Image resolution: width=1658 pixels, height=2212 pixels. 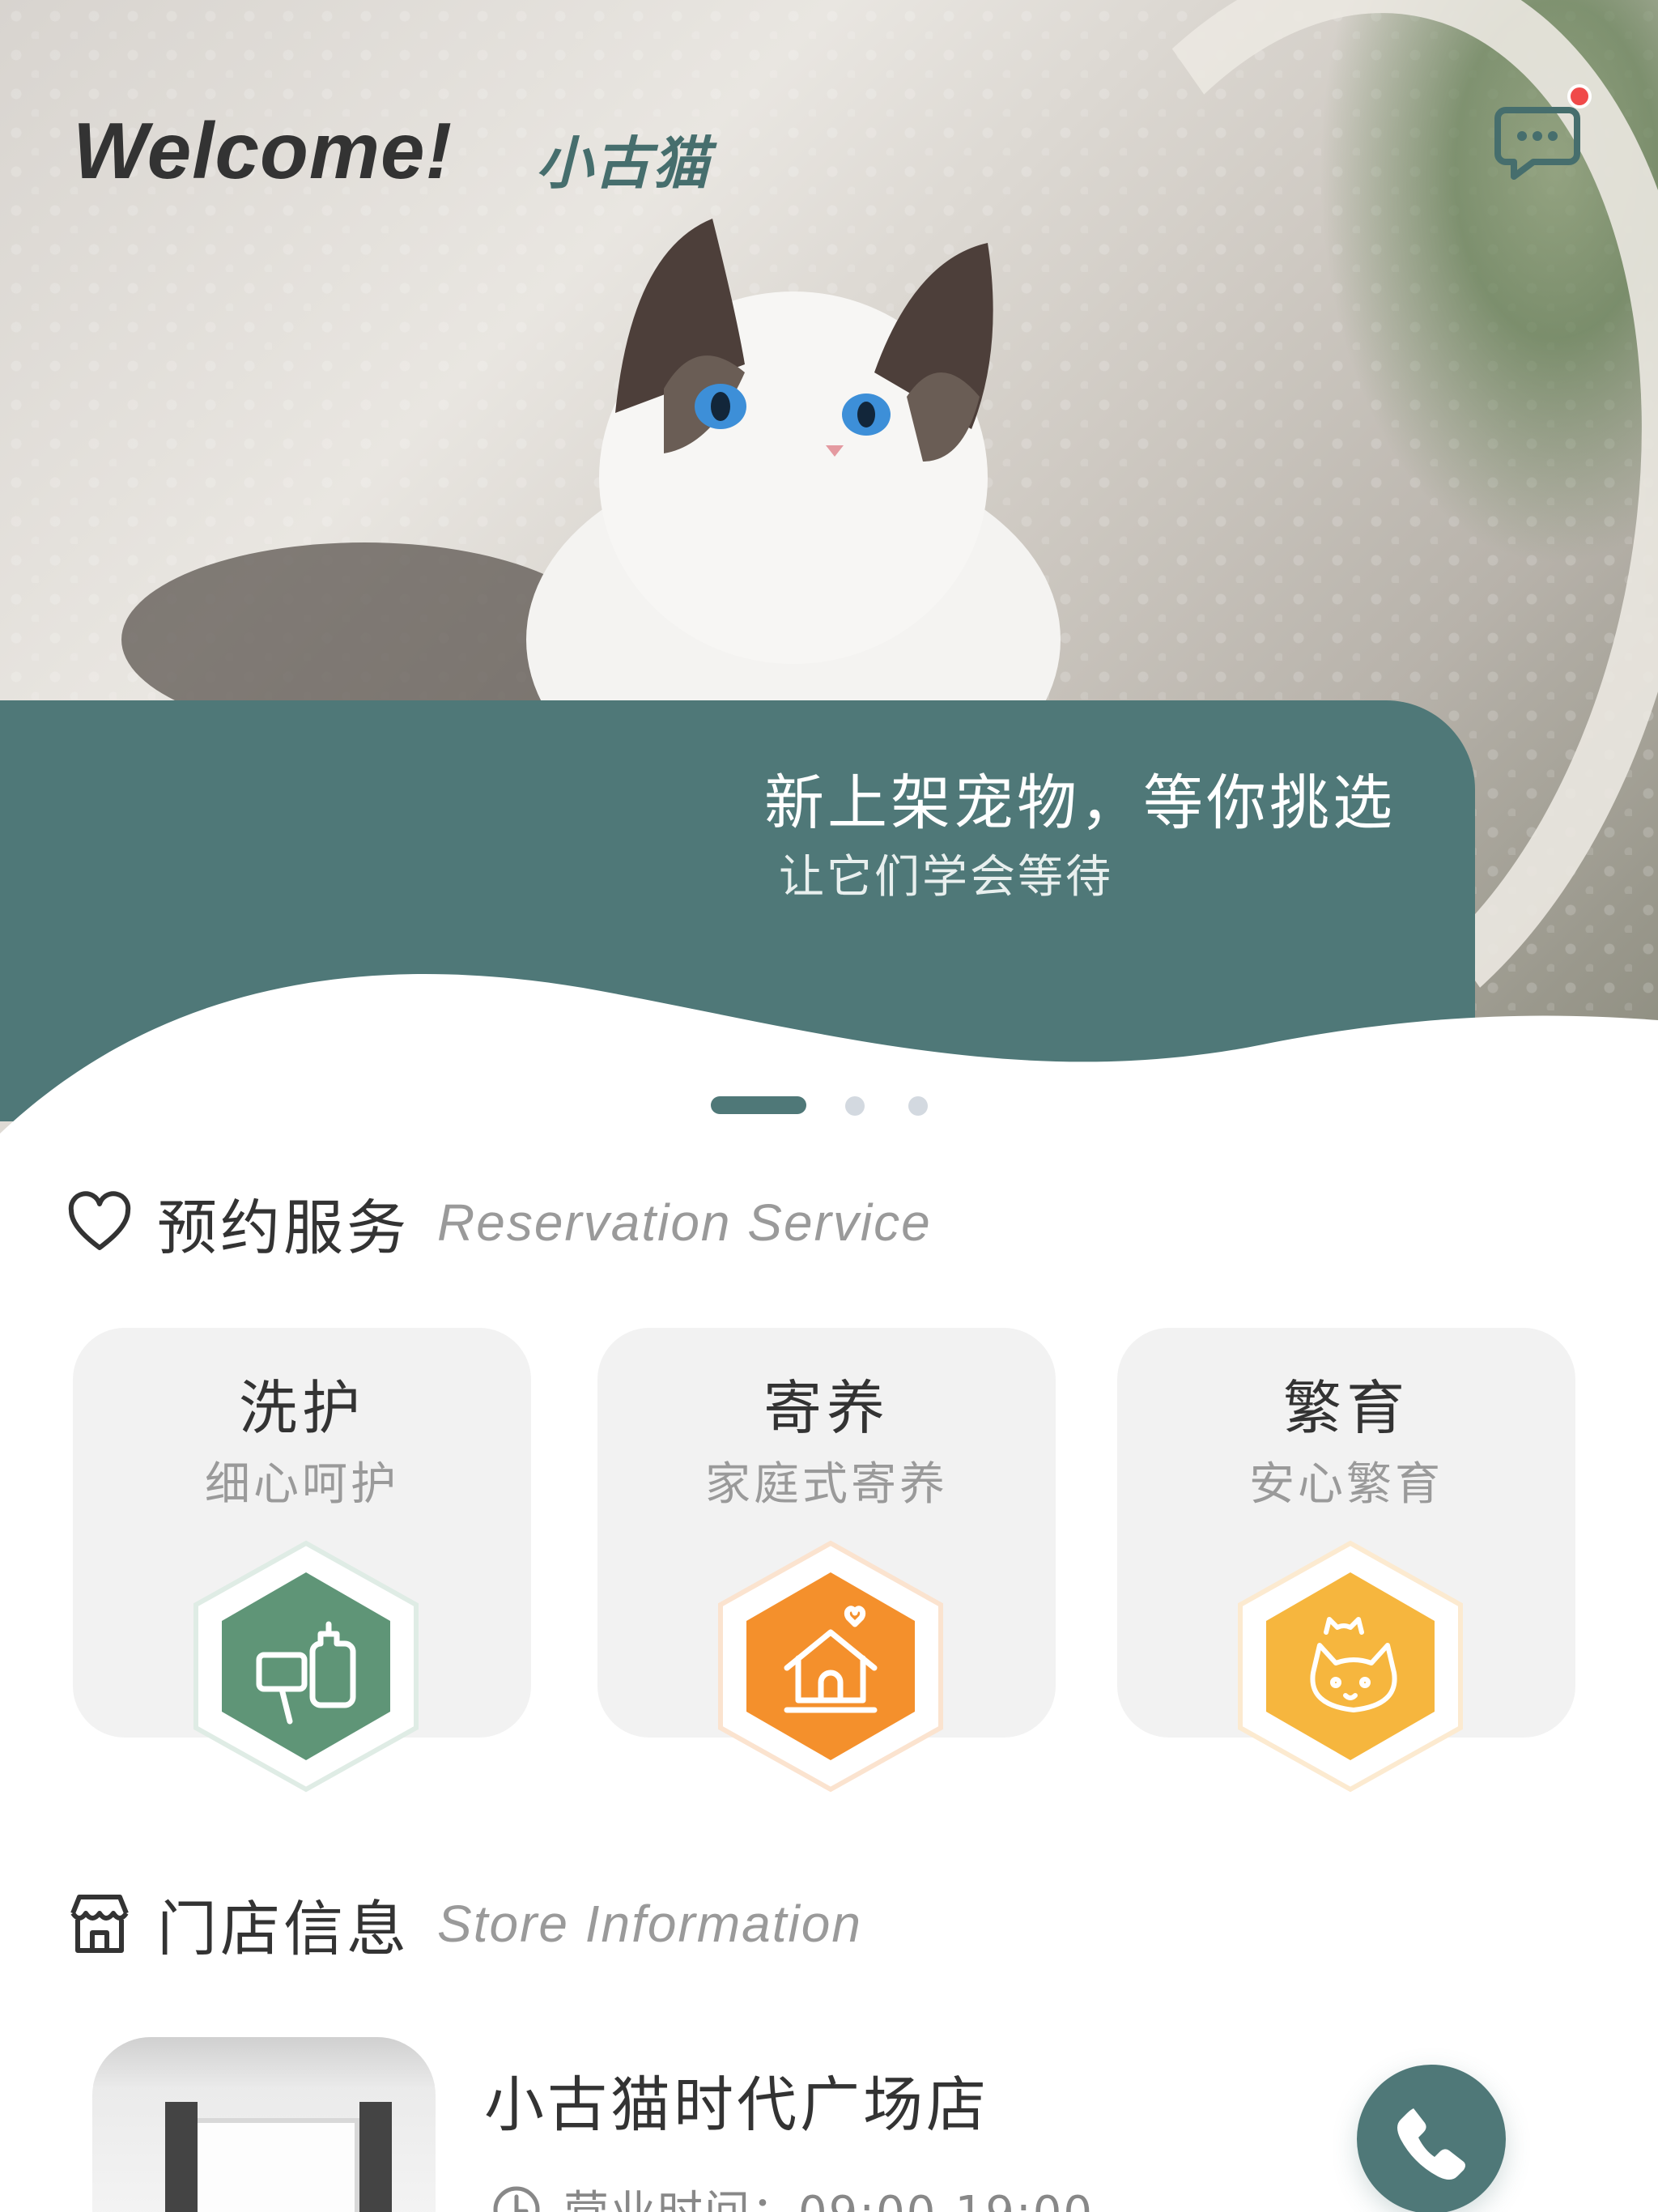 I want to click on service-title: 繁育, so click(x=1345, y=1408).